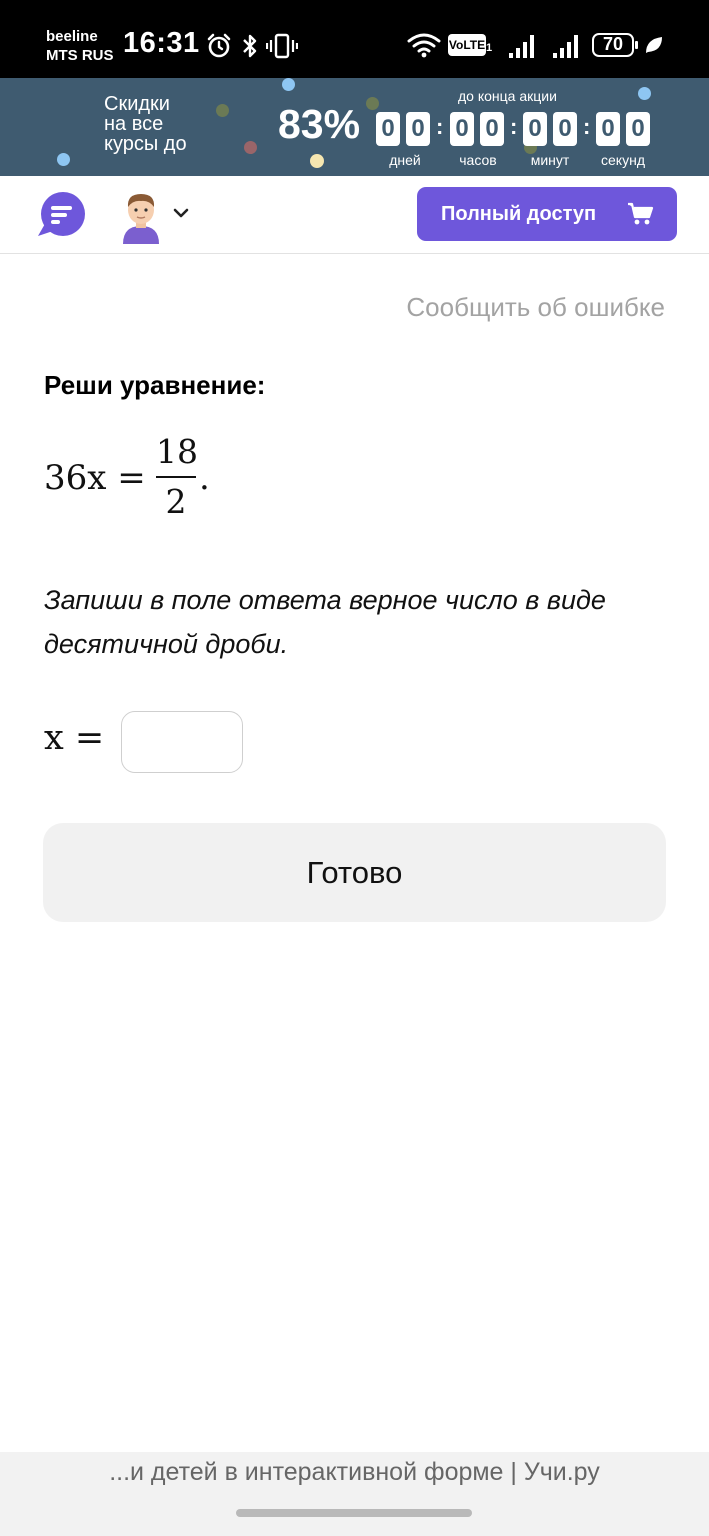 This screenshot has height=1536, width=709. Describe the element at coordinates (535, 307) in the screenshot. I see `report-error-link: Сообщить об ошибке` at that location.